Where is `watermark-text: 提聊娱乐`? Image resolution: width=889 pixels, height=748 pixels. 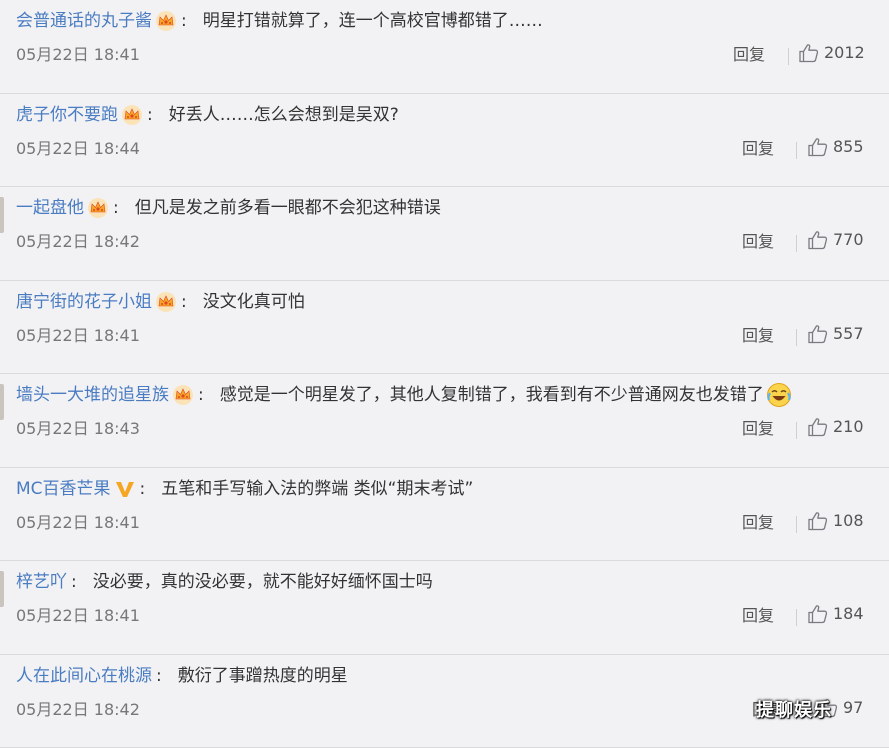 watermark-text: 提聊娱乐 is located at coordinates (794, 709).